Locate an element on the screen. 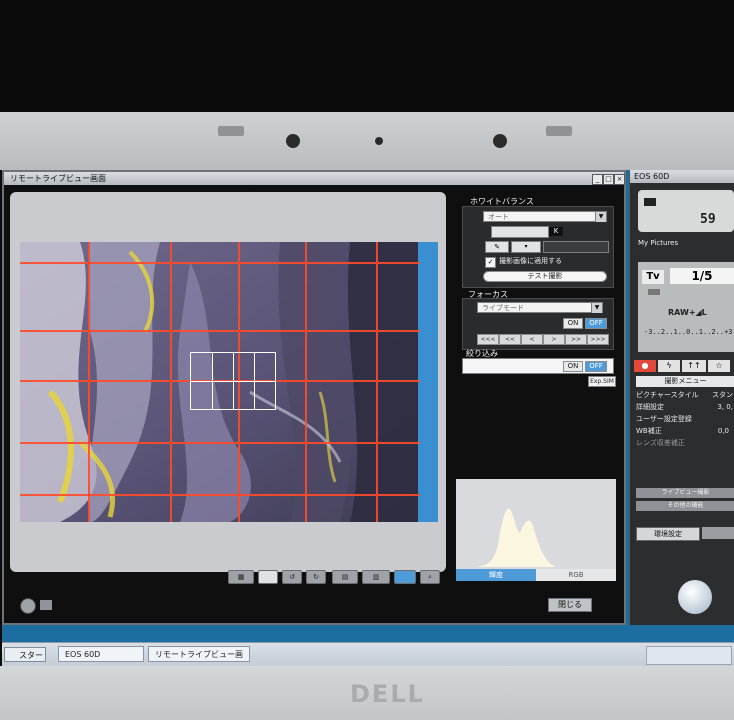 Image resolution: width=734 pixels, height=720 pixels. focus-far-2-button: >> is located at coordinates (576, 339).